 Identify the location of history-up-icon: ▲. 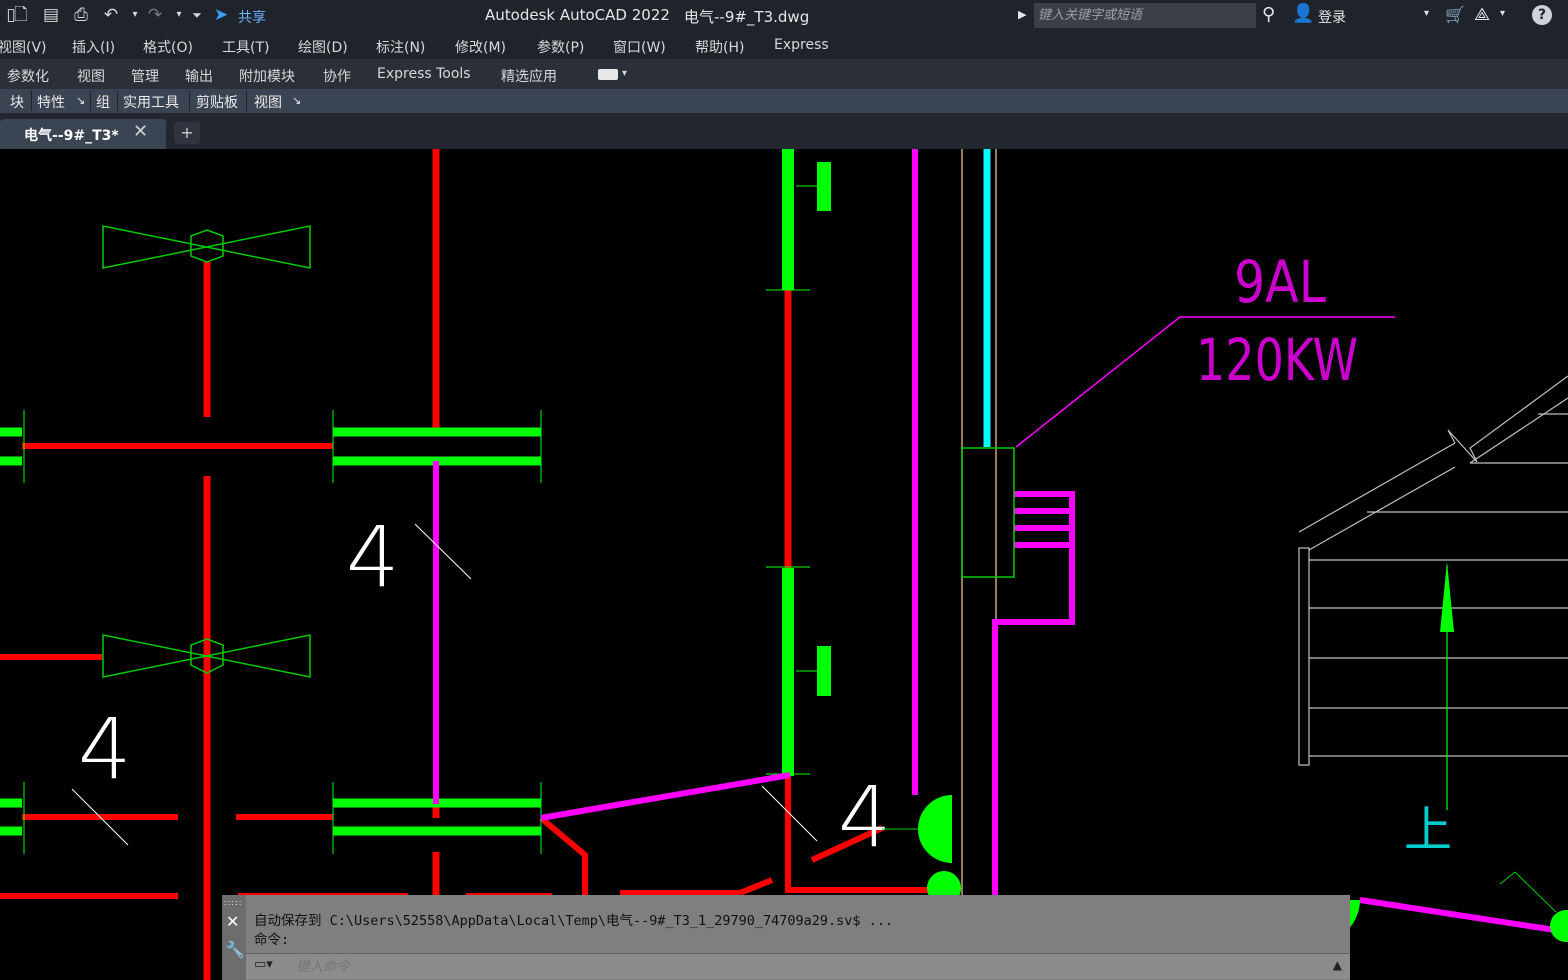
(1337, 965).